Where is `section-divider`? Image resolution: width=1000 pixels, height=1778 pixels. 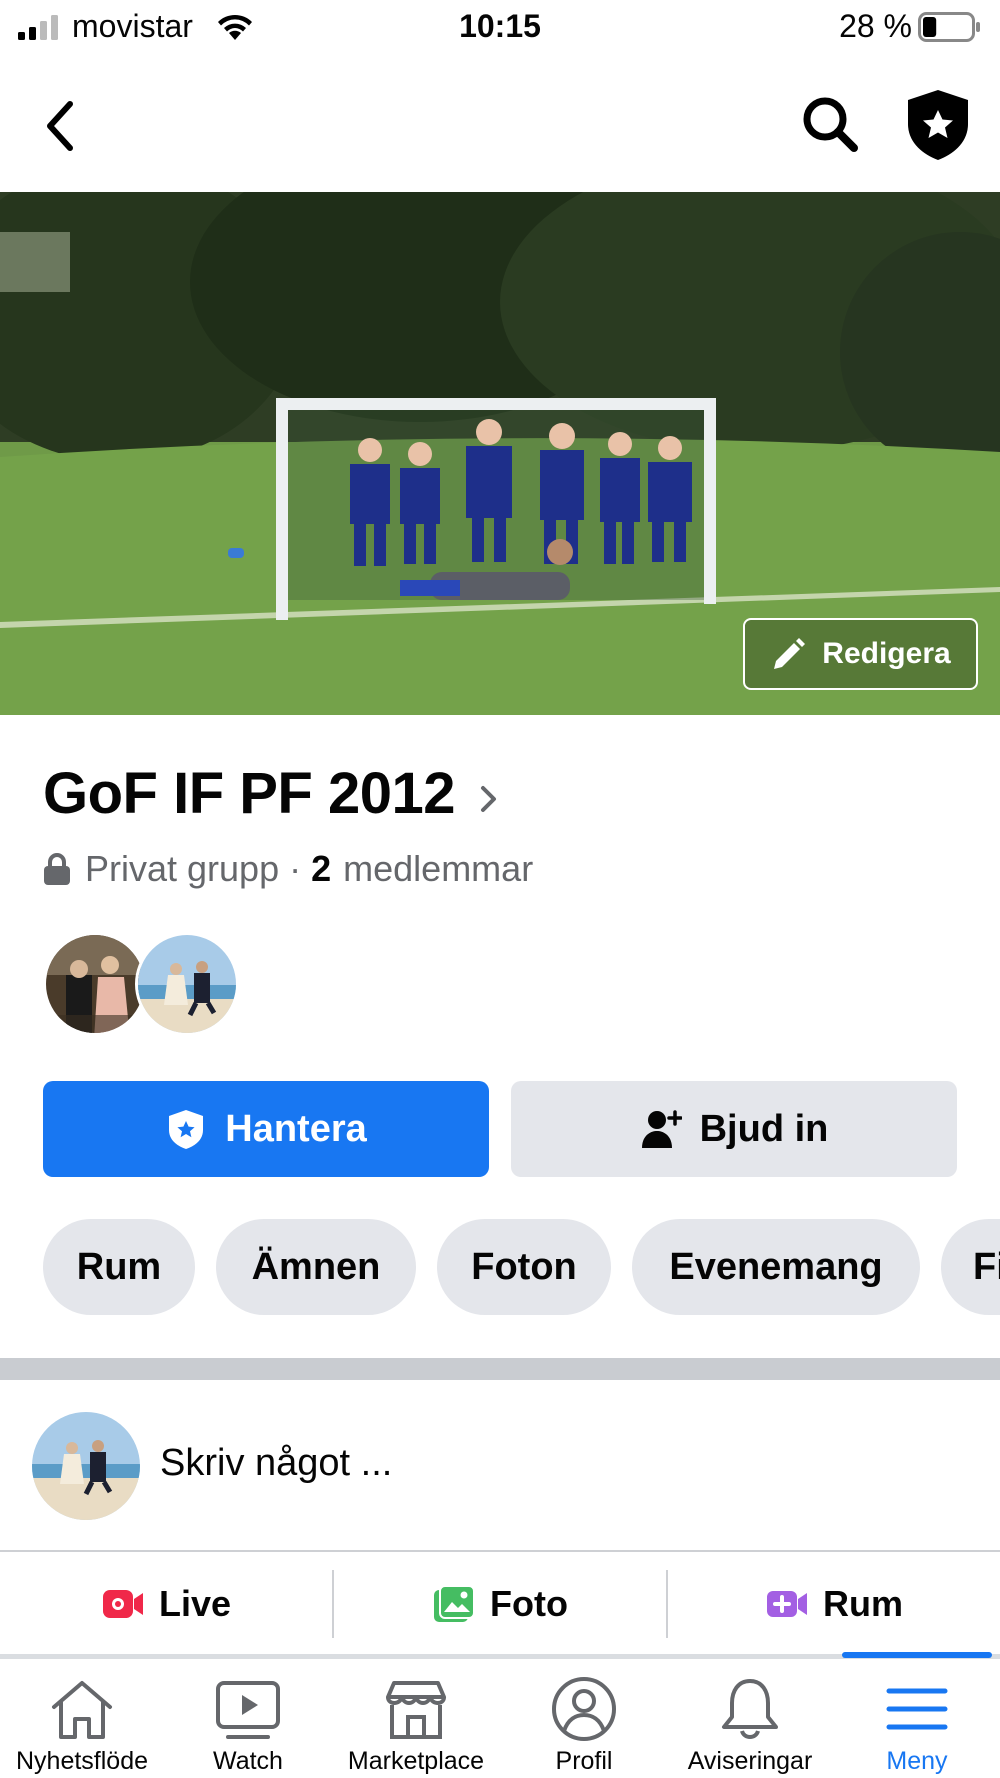 section-divider is located at coordinates (500, 1369).